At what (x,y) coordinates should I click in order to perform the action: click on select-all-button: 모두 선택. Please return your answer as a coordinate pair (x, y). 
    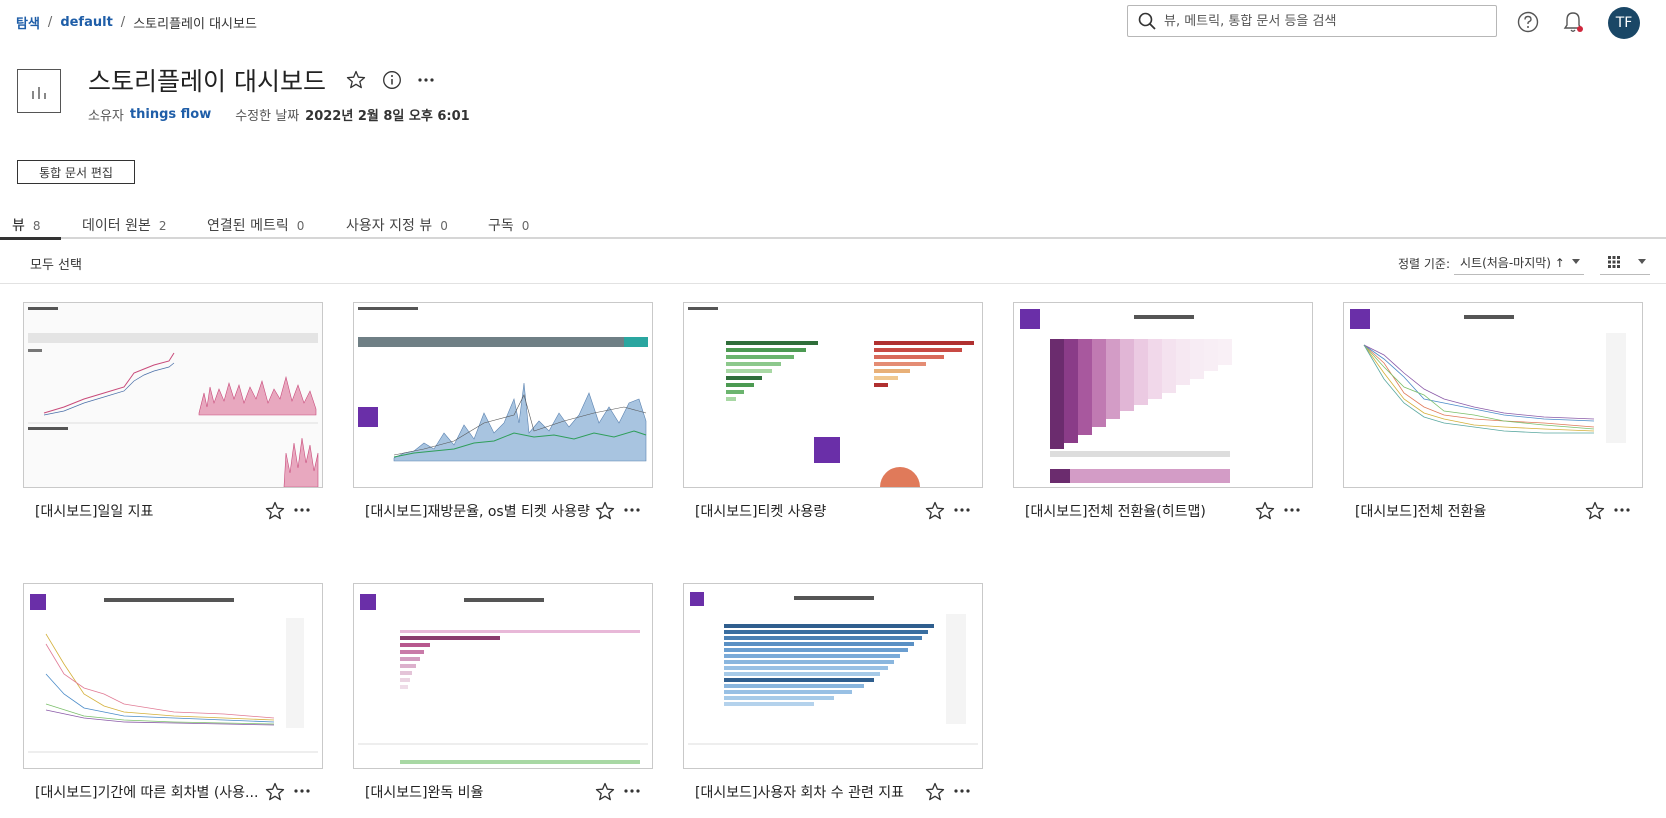
    Looking at the image, I should click on (56, 263).